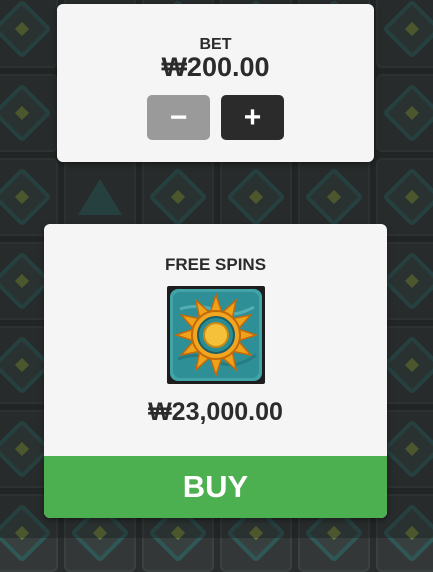  What do you see at coordinates (216, 335) in the screenshot?
I see `sun-icon` at bounding box center [216, 335].